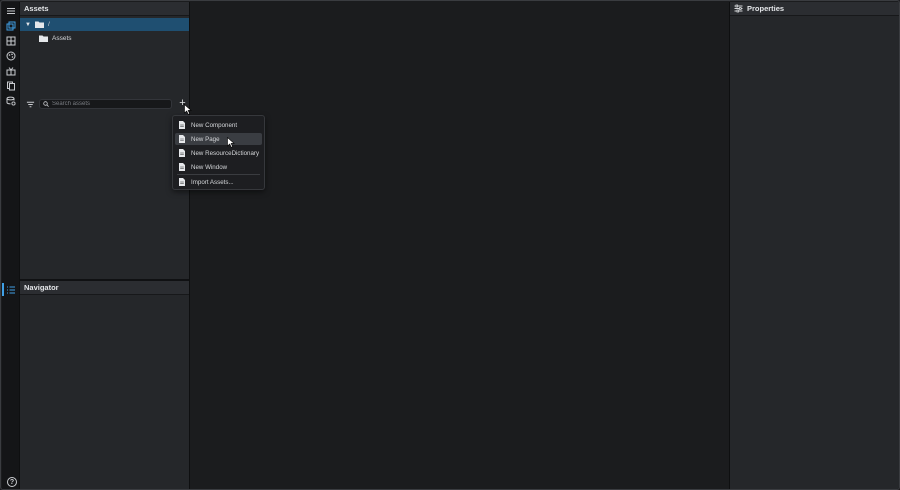  Describe the element at coordinates (10, 25) in the screenshot. I see `assets-icon` at that location.